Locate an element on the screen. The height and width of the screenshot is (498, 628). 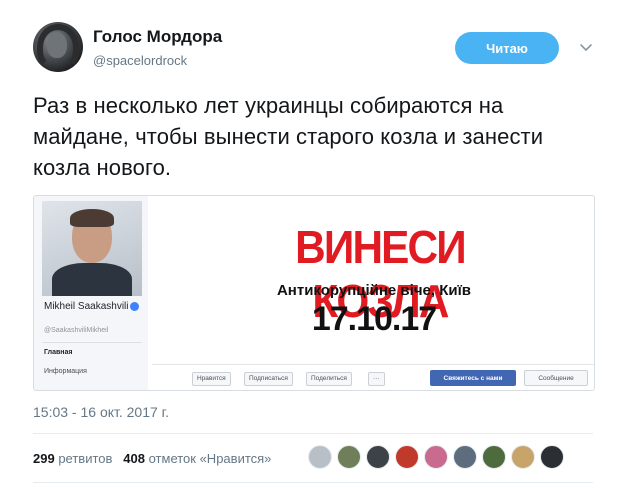
cover-date: 17.10.17 is located at coordinates (374, 319).